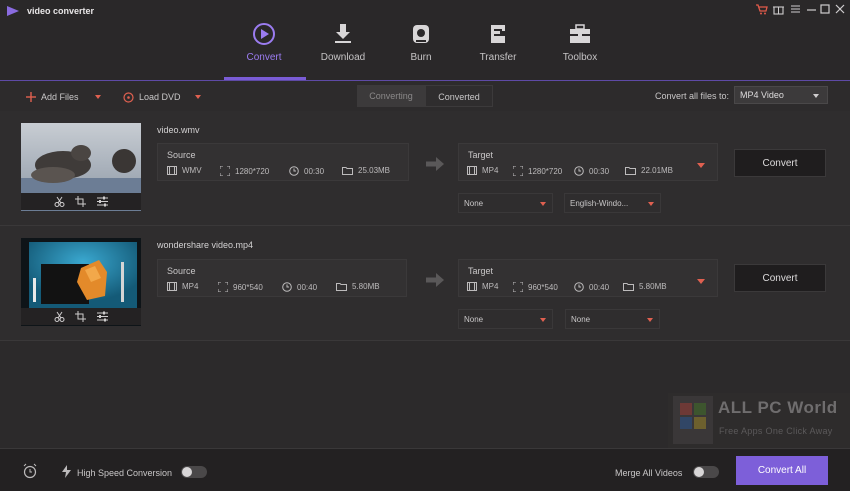 The height and width of the screenshot is (491, 850). I want to click on load-dvd-button: Load DVD, so click(162, 97).